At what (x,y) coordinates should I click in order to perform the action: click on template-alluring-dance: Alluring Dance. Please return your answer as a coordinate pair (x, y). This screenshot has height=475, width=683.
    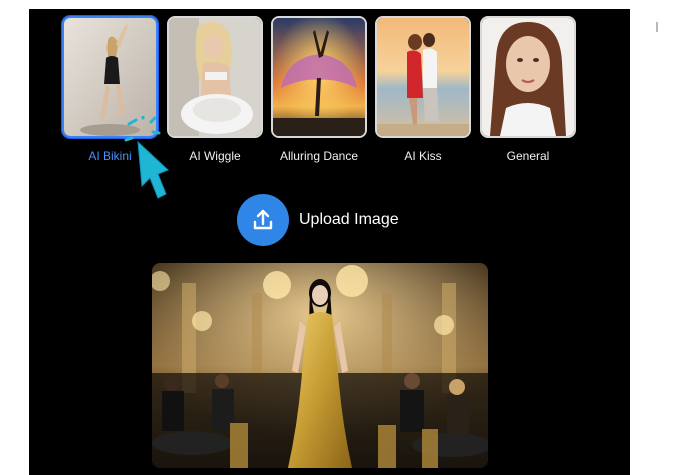
    Looking at the image, I should click on (319, 89).